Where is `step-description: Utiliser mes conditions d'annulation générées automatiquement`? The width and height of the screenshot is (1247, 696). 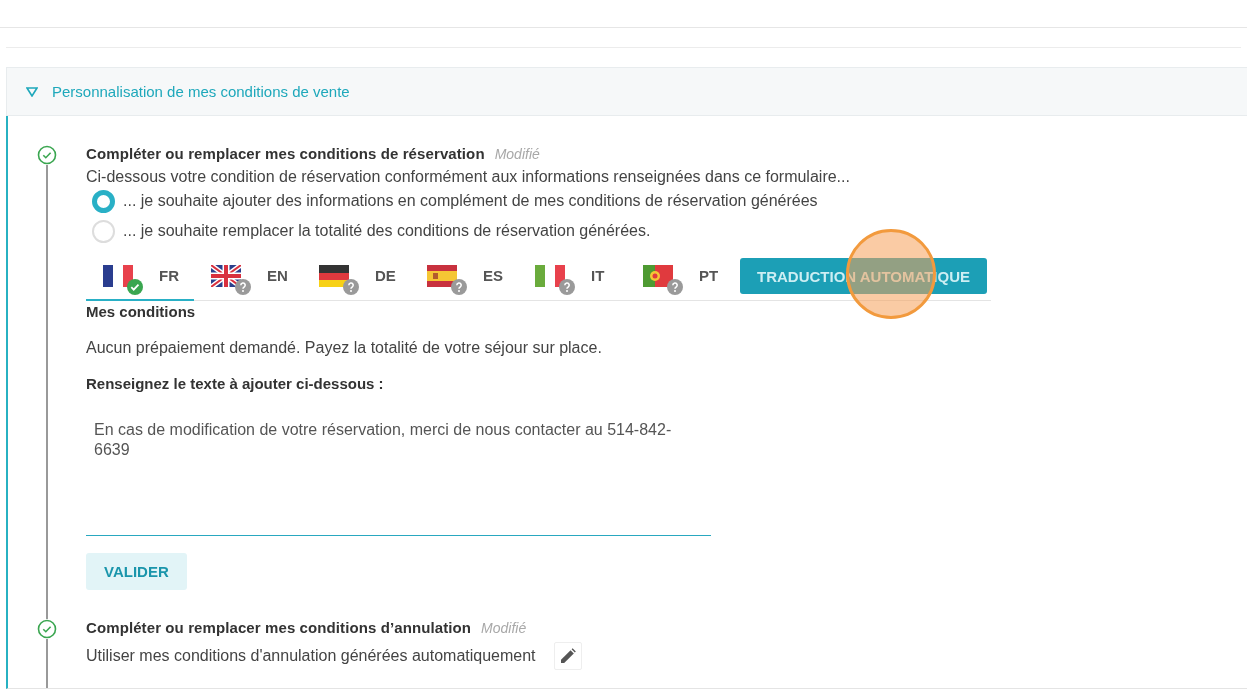 step-description: Utiliser mes conditions d'annulation générées automatiquement is located at coordinates (311, 656).